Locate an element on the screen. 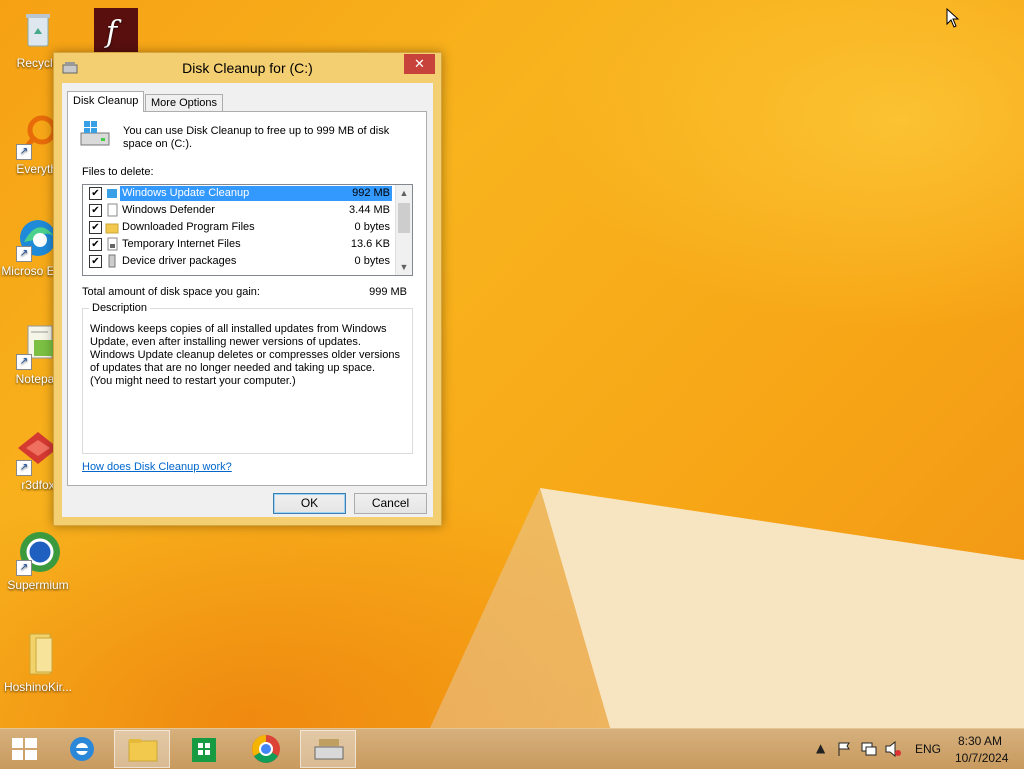 Image resolution: width=1024 pixels, height=772 pixels. scroll-thumb is located at coordinates (404, 218).